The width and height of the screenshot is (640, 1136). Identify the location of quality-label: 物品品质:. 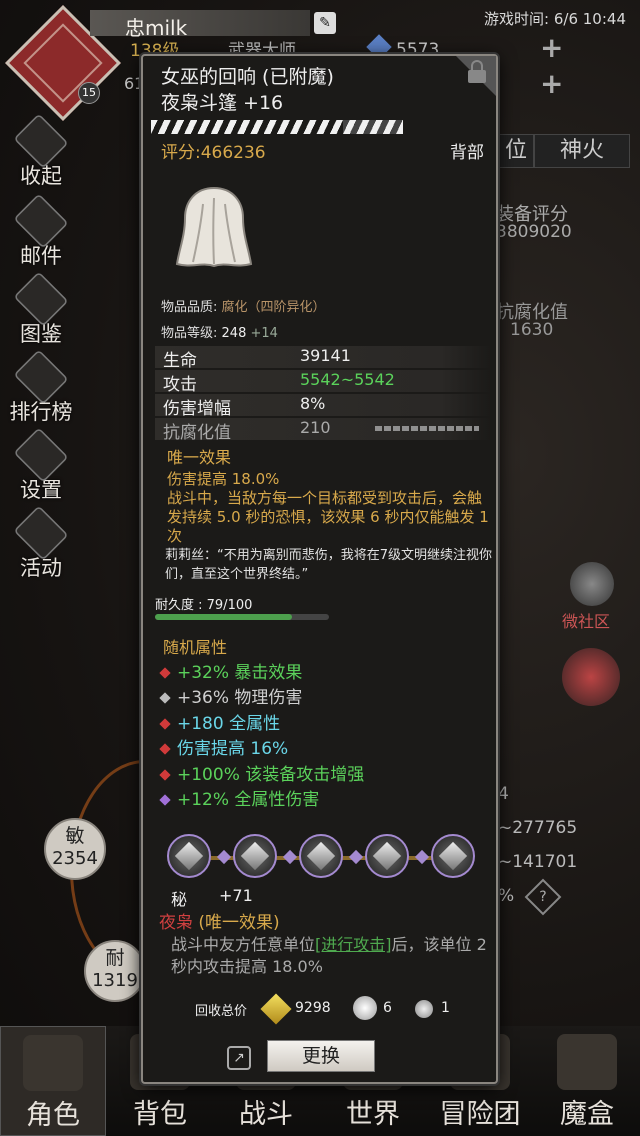
(189, 307).